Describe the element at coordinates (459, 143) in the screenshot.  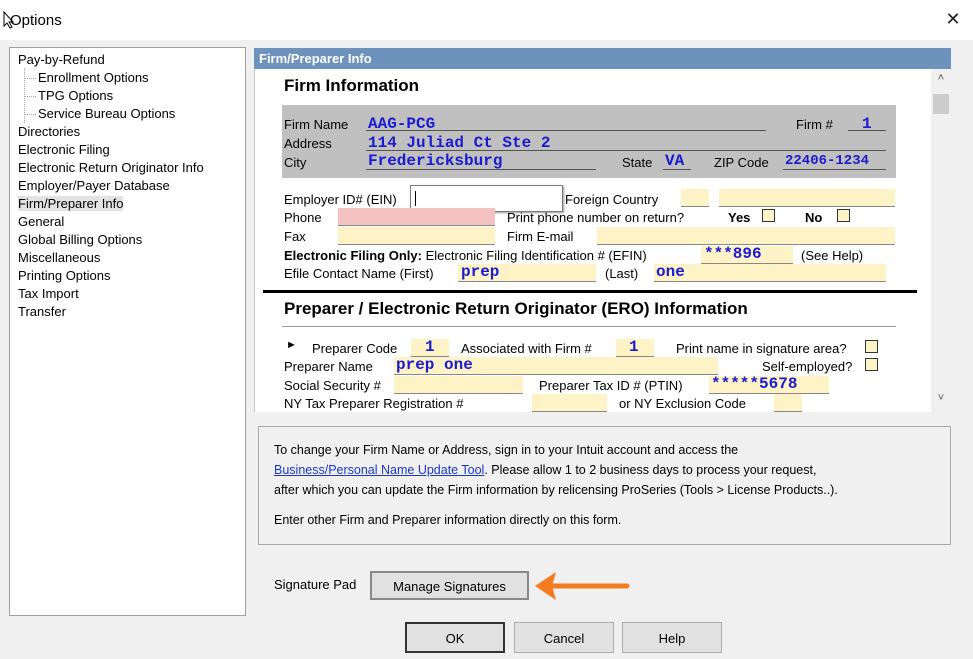
I see `address-value: 114 Juliad Ct Ste 2` at that location.